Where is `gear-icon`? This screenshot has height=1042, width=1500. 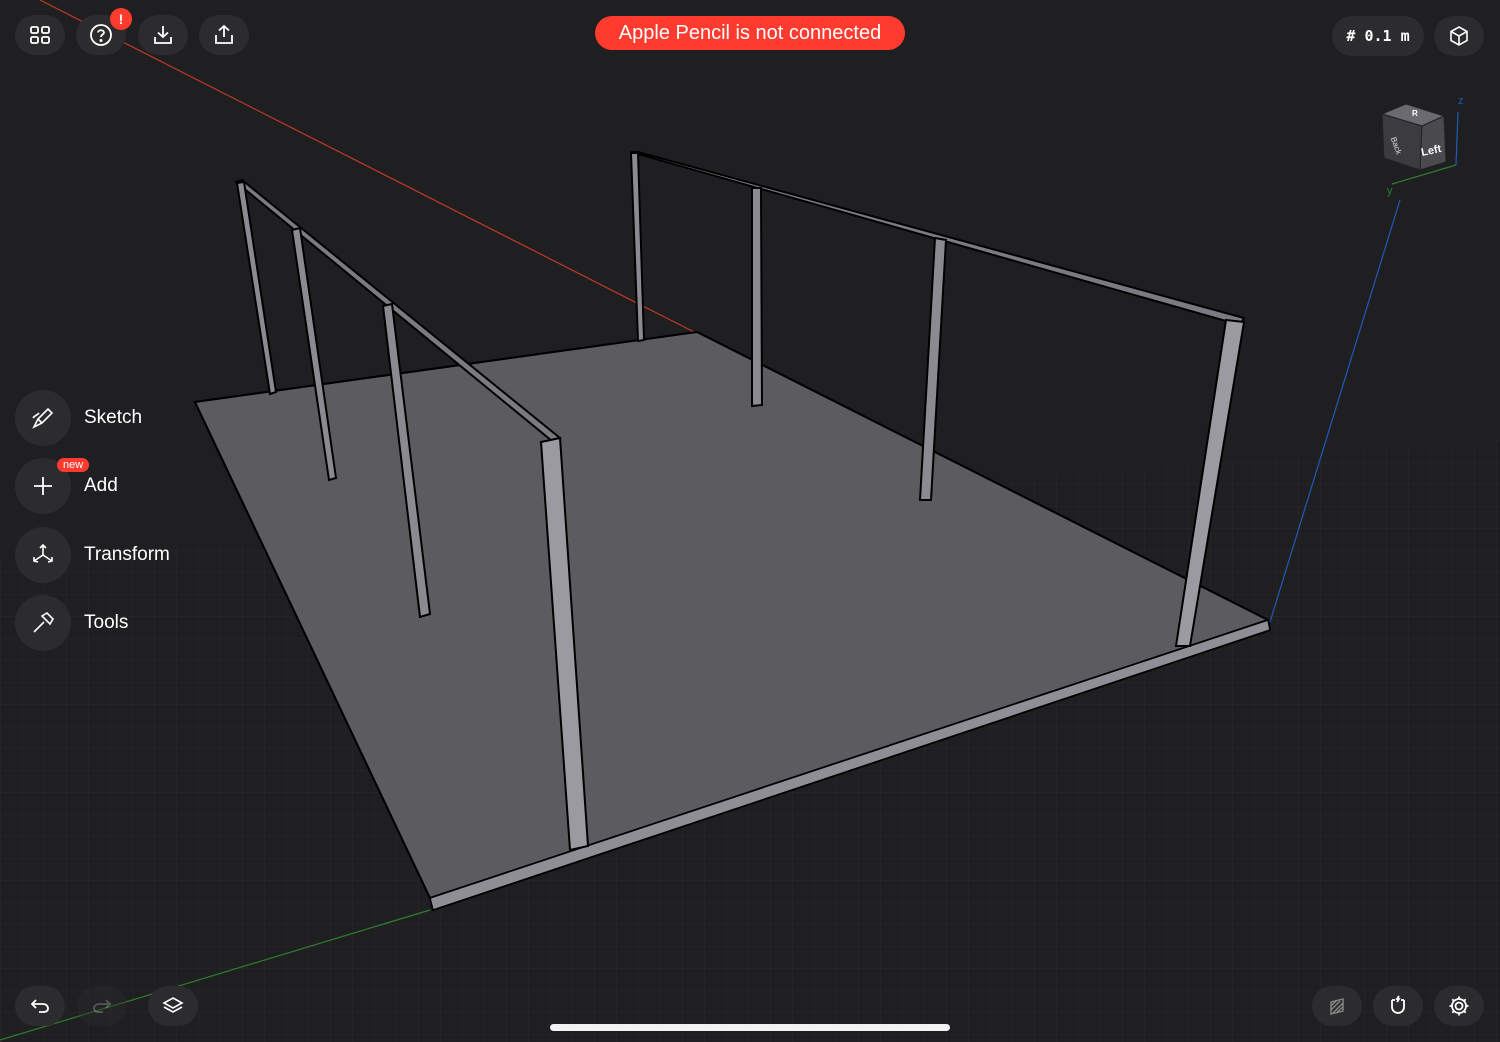 gear-icon is located at coordinates (1459, 1006).